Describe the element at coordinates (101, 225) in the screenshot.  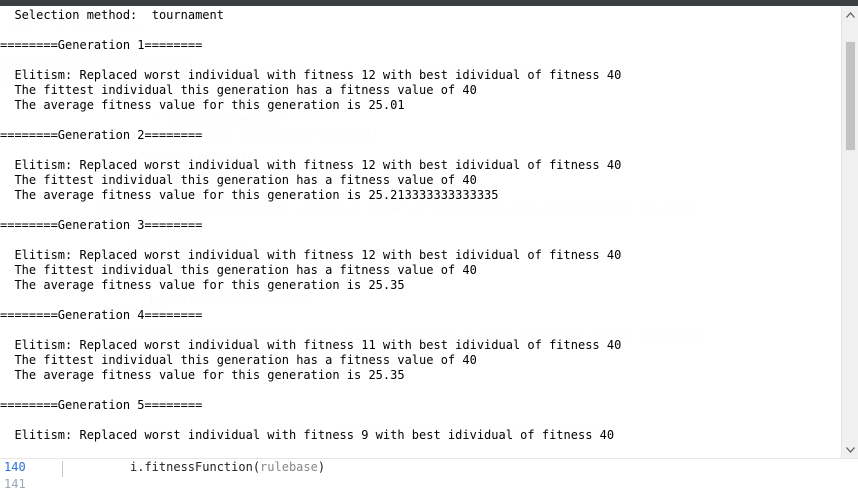
I see `generation-header: ========Generation 3========` at that location.